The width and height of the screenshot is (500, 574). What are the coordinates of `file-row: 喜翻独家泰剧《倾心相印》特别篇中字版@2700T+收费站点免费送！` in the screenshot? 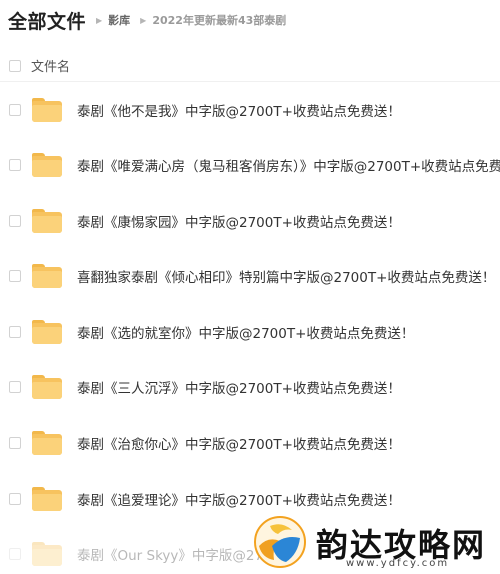 It's located at (250, 276).